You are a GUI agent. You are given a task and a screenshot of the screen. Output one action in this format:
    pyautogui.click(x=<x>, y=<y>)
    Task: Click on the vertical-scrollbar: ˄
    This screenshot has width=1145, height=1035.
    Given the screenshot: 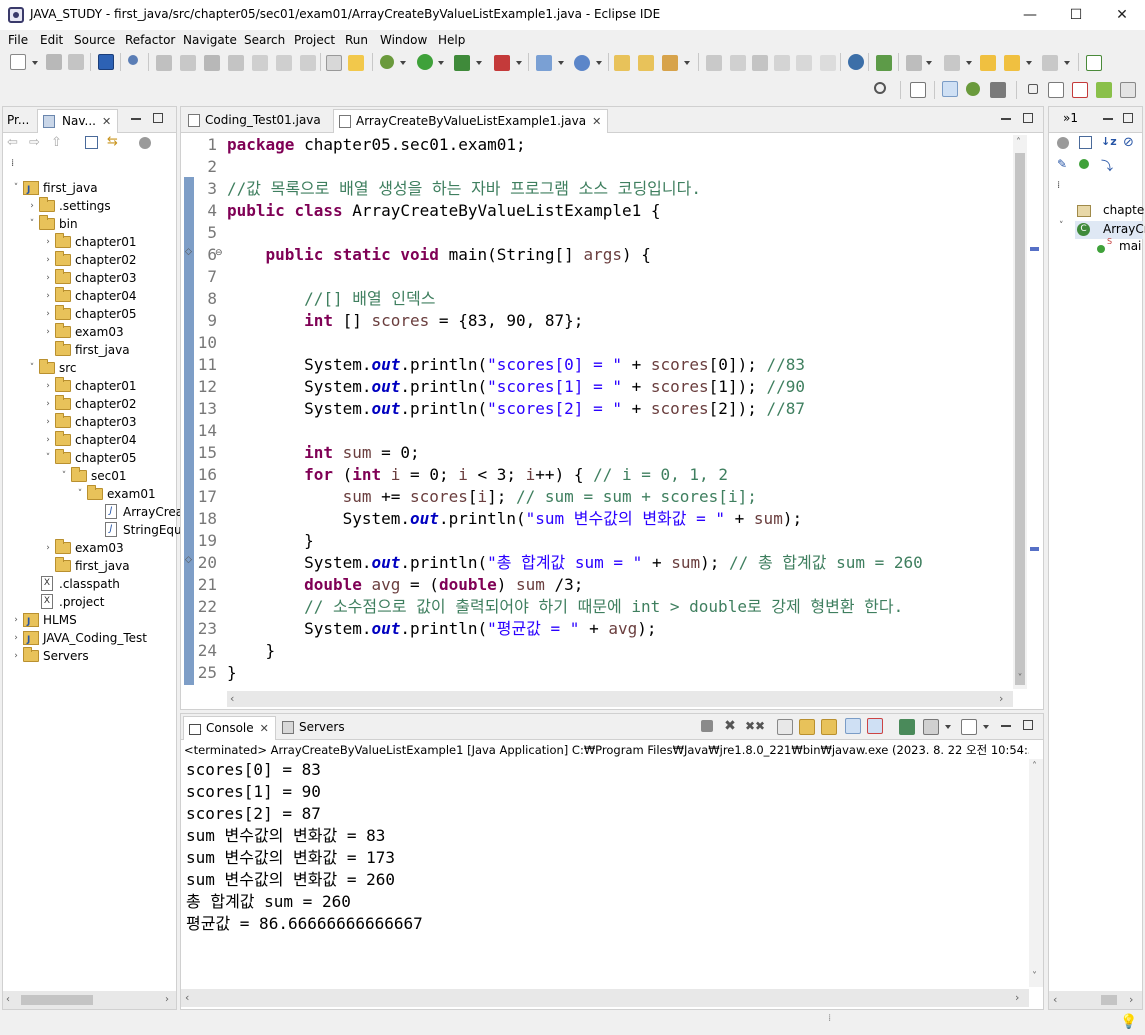 What is the action you would take?
    pyautogui.click(x=1020, y=412)
    